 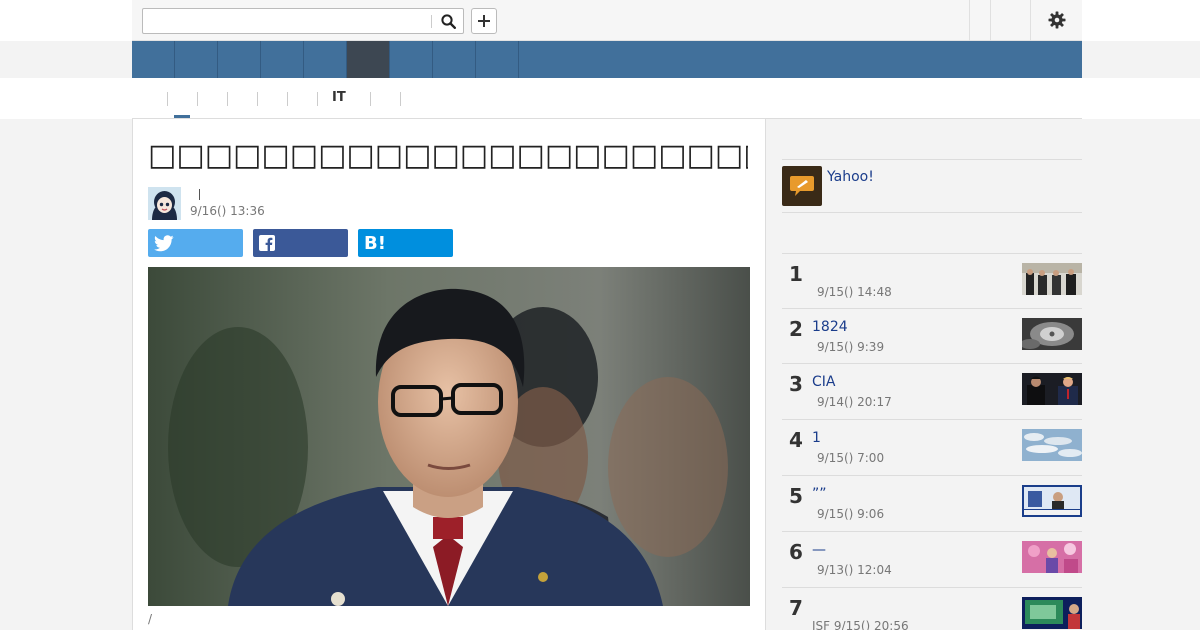 I want to click on ranking-item: 1 9/15() 14:48, so click(x=932, y=281).